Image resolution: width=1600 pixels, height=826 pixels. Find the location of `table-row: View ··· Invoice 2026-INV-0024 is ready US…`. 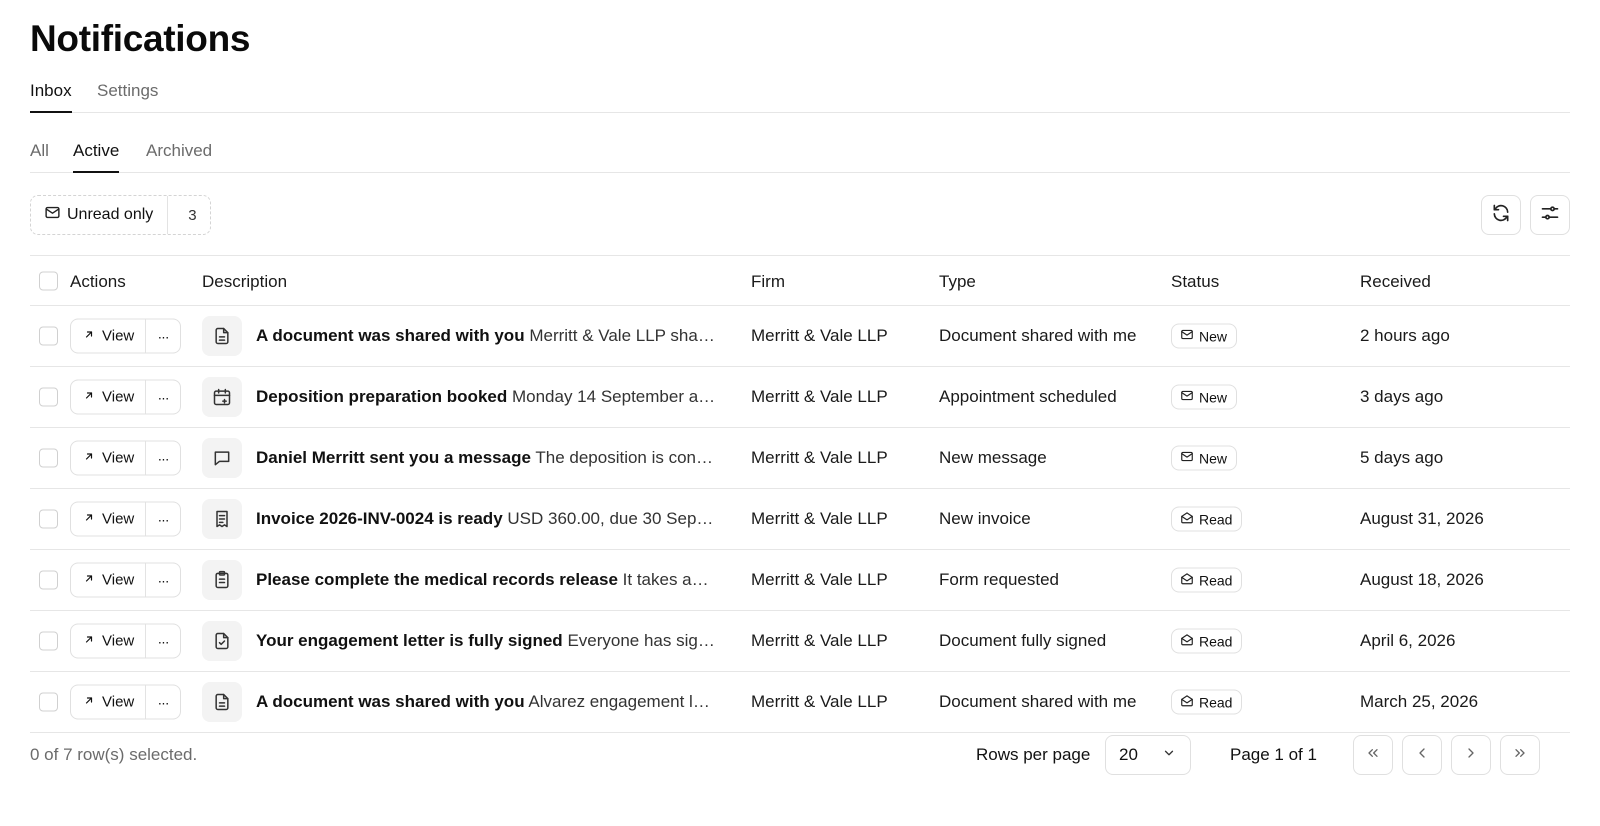

table-row: View ··· Invoice 2026-INV-0024 is ready US… is located at coordinates (800, 519).